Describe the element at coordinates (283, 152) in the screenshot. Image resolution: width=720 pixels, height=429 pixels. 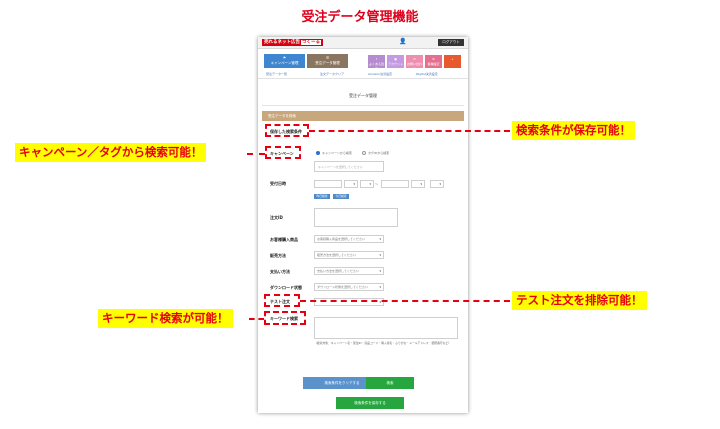
I see `highlight-campaign` at that location.